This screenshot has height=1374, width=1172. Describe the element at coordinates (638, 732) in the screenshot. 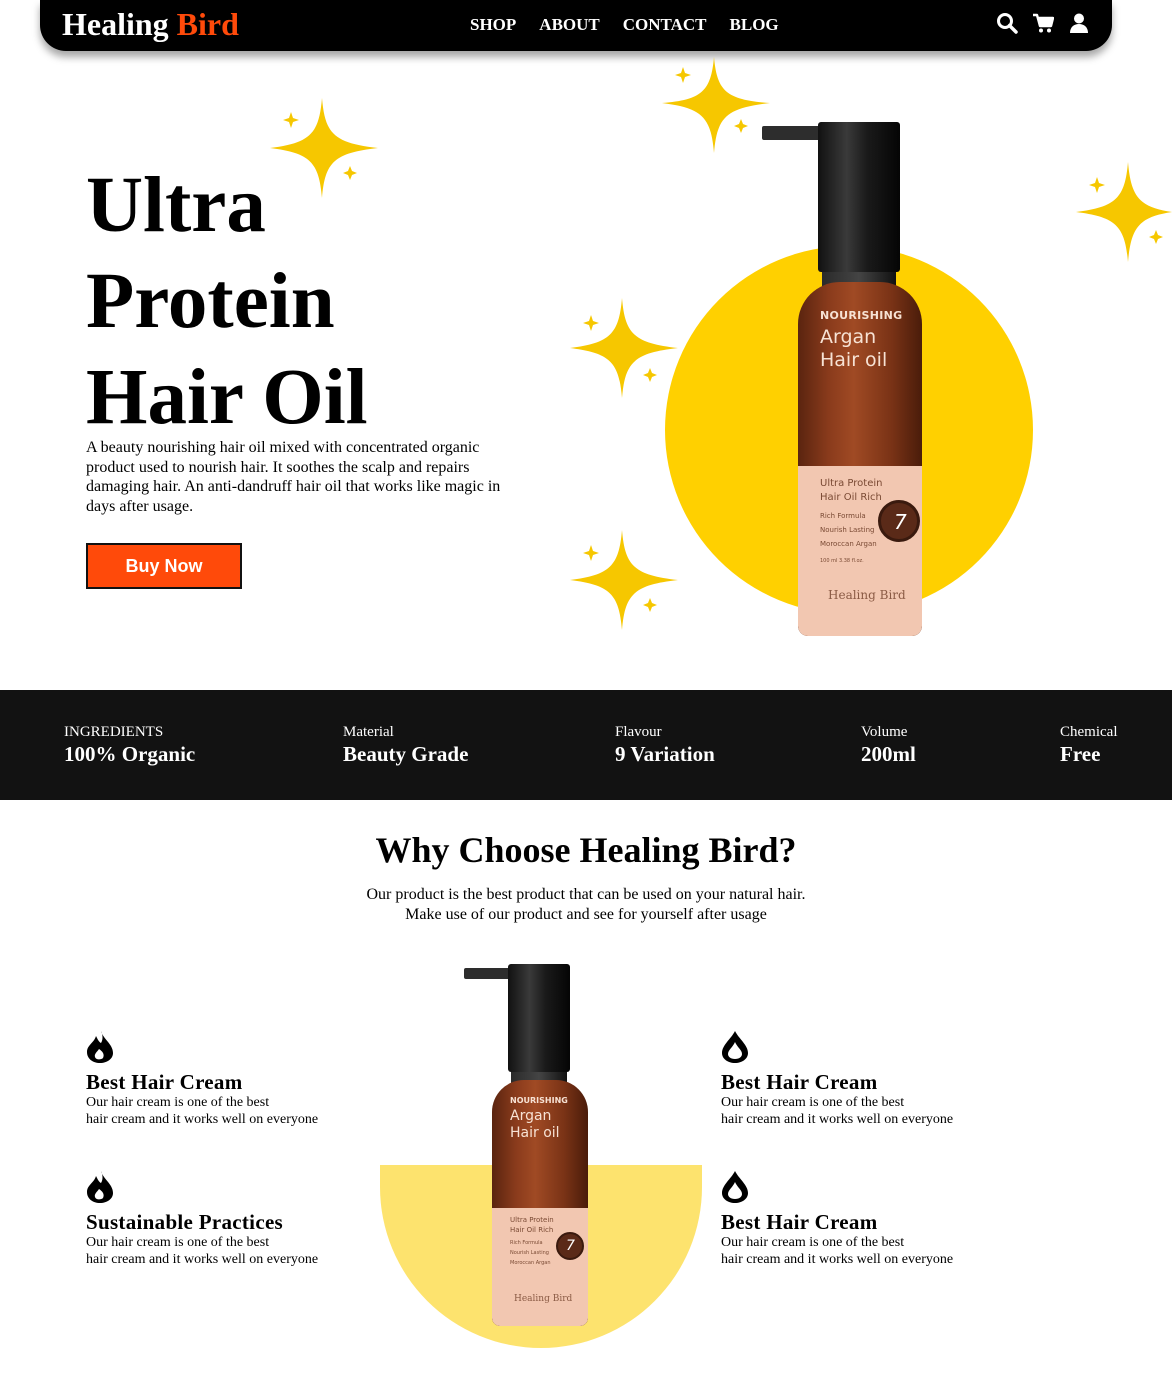

I see `stat-label: Flavour` at that location.